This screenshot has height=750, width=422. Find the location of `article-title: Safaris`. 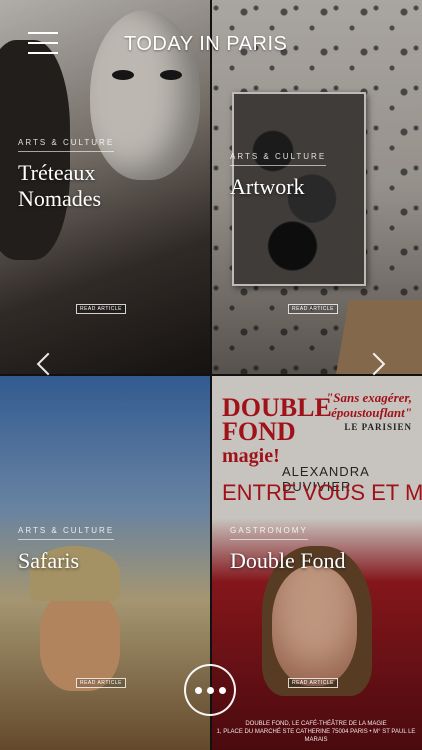

article-title: Safaris is located at coordinates (49, 560).